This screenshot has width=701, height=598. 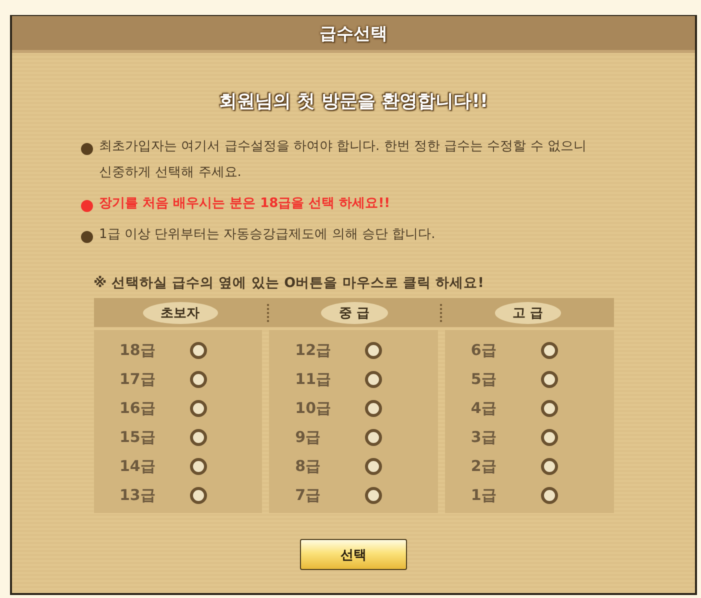 I want to click on rank-label: 8급, so click(x=308, y=466).